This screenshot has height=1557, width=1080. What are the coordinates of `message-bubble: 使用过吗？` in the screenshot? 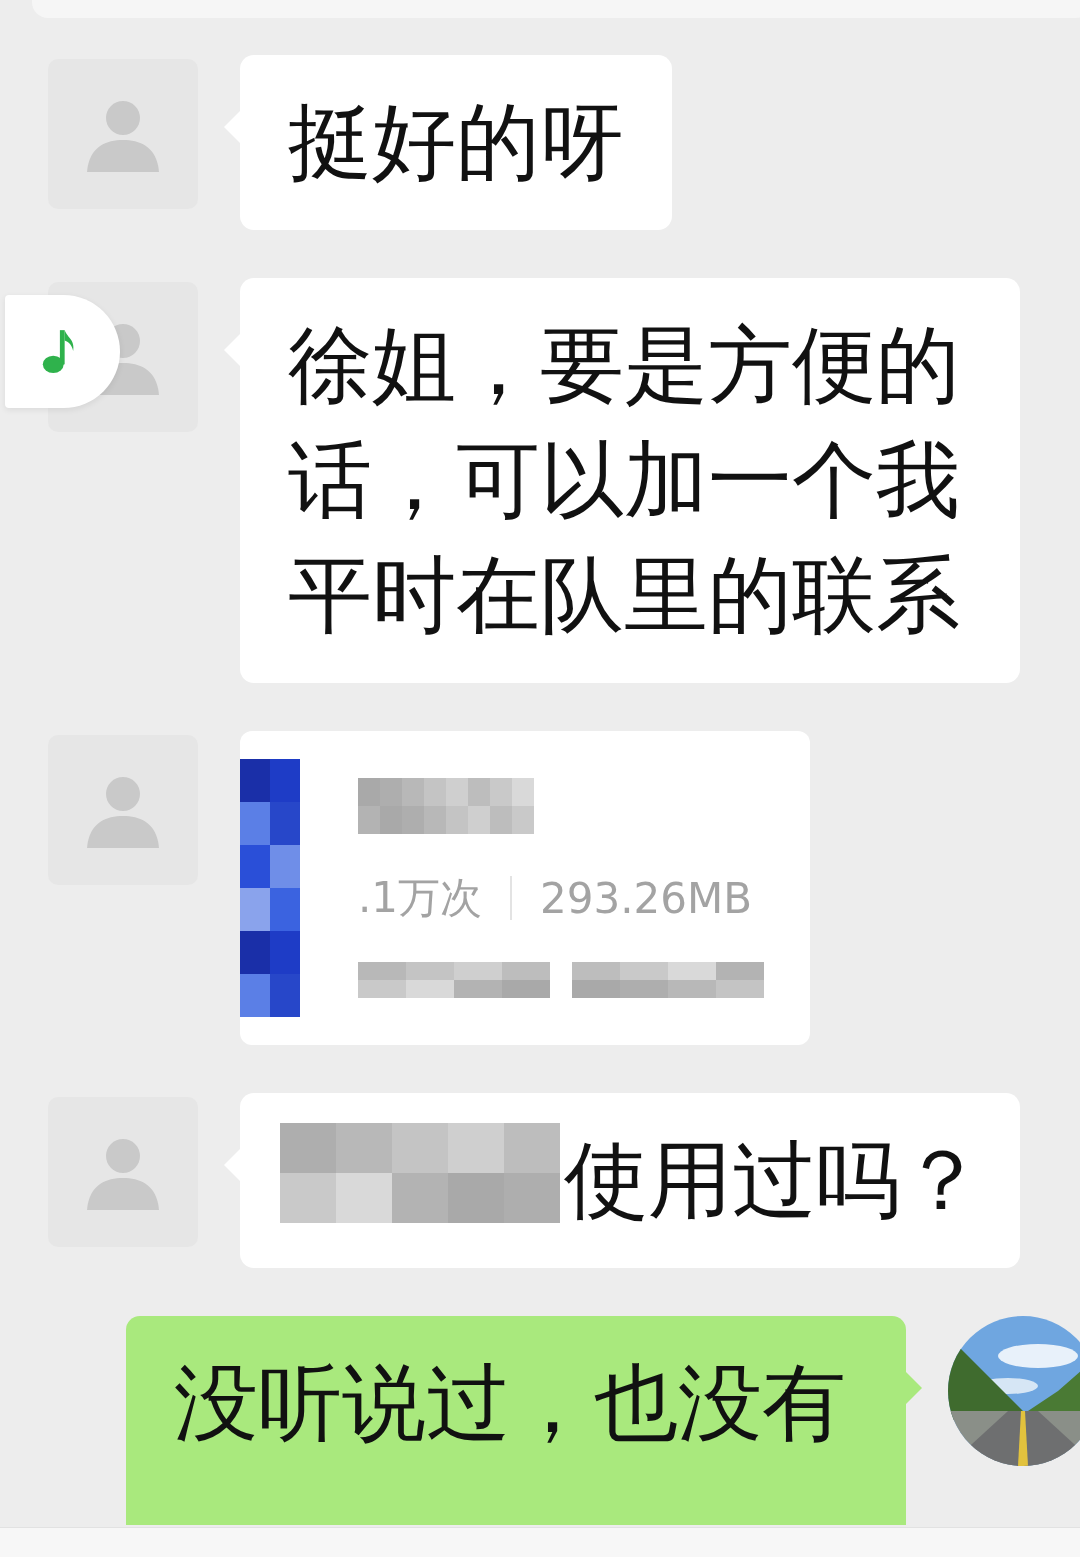 It's located at (630, 1180).